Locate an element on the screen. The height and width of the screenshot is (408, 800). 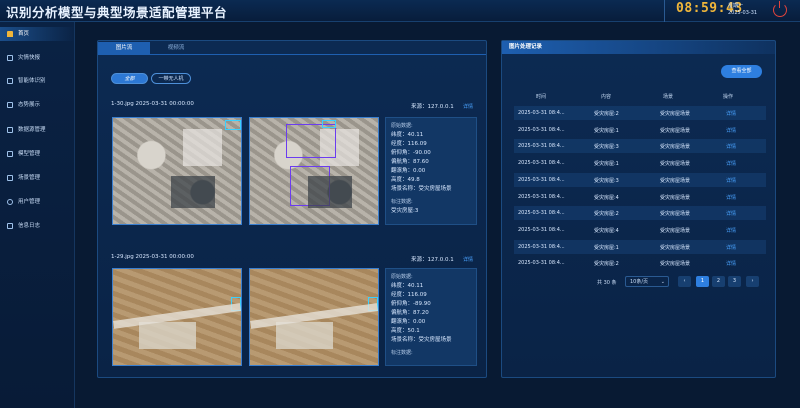
sidebar-item-scene: 场景管理 is located at coordinates (37, 178).